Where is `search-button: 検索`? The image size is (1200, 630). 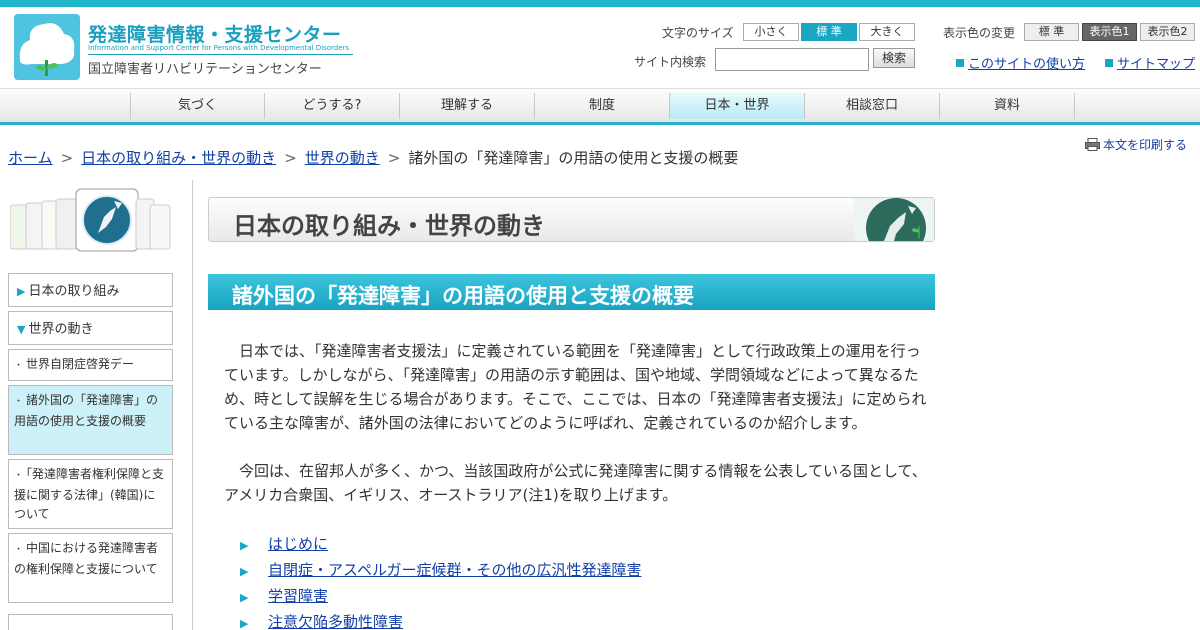
search-button: 検索 is located at coordinates (894, 58).